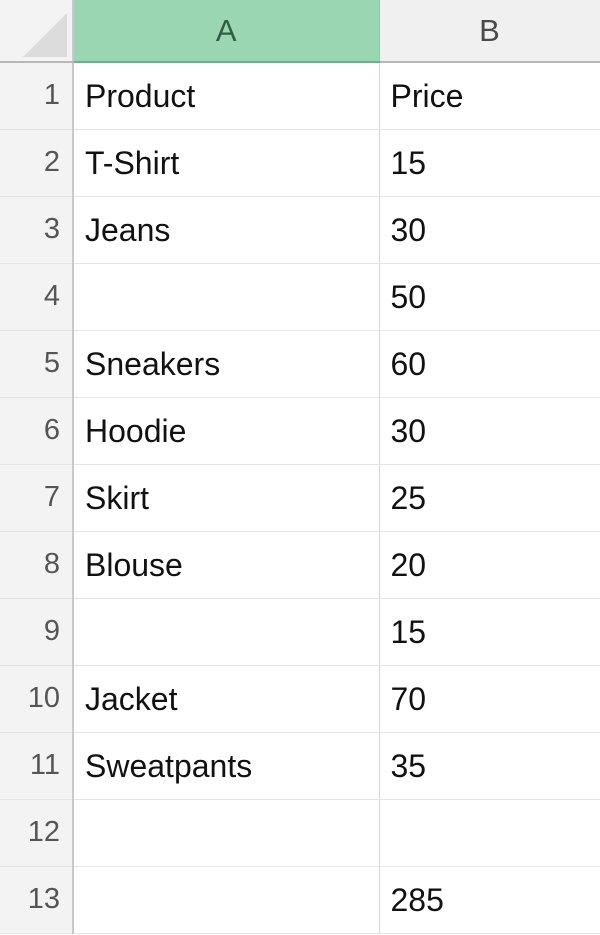 The width and height of the screenshot is (600, 935). What do you see at coordinates (37, 431) in the screenshot?
I see `row-header-6: 6` at bounding box center [37, 431].